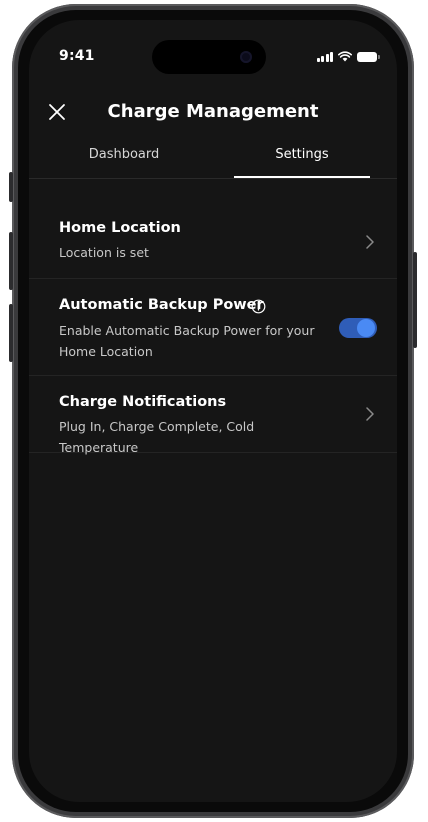 This screenshot has height=822, width=428. What do you see at coordinates (77, 56) in the screenshot?
I see `status-time: 9:41` at bounding box center [77, 56].